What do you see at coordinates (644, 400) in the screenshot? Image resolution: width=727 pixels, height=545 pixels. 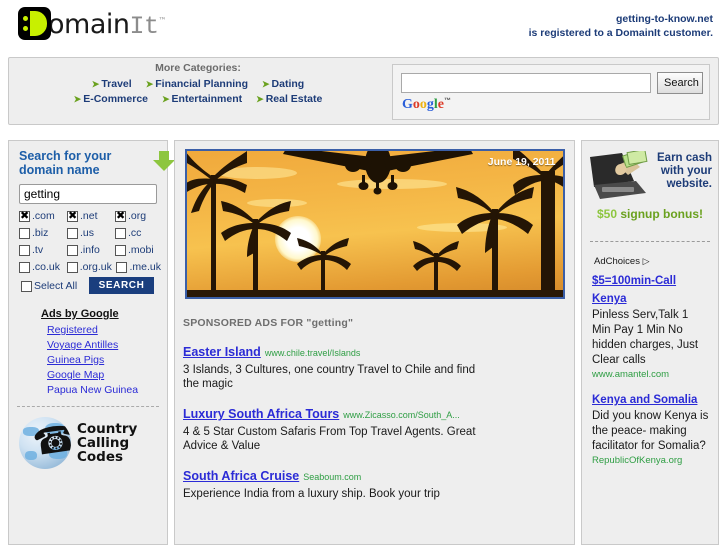 I see `right-ad-title: Kenya and Somalia` at bounding box center [644, 400].